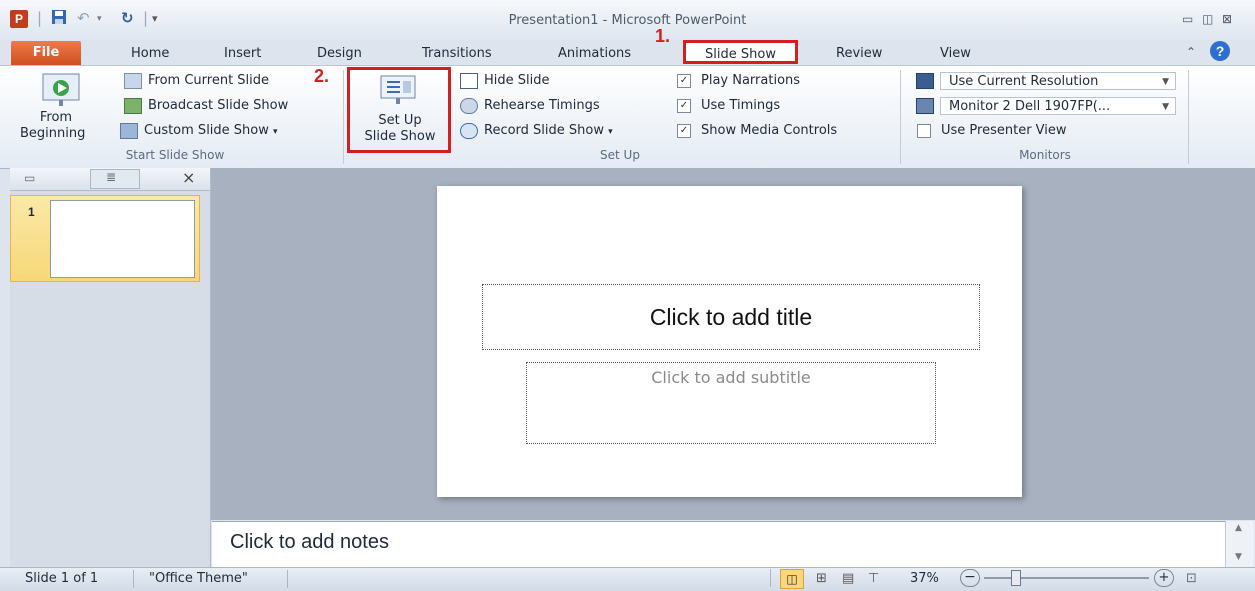  Describe the element at coordinates (56, 117) in the screenshot. I see `from-beginning-label-1: From` at that location.